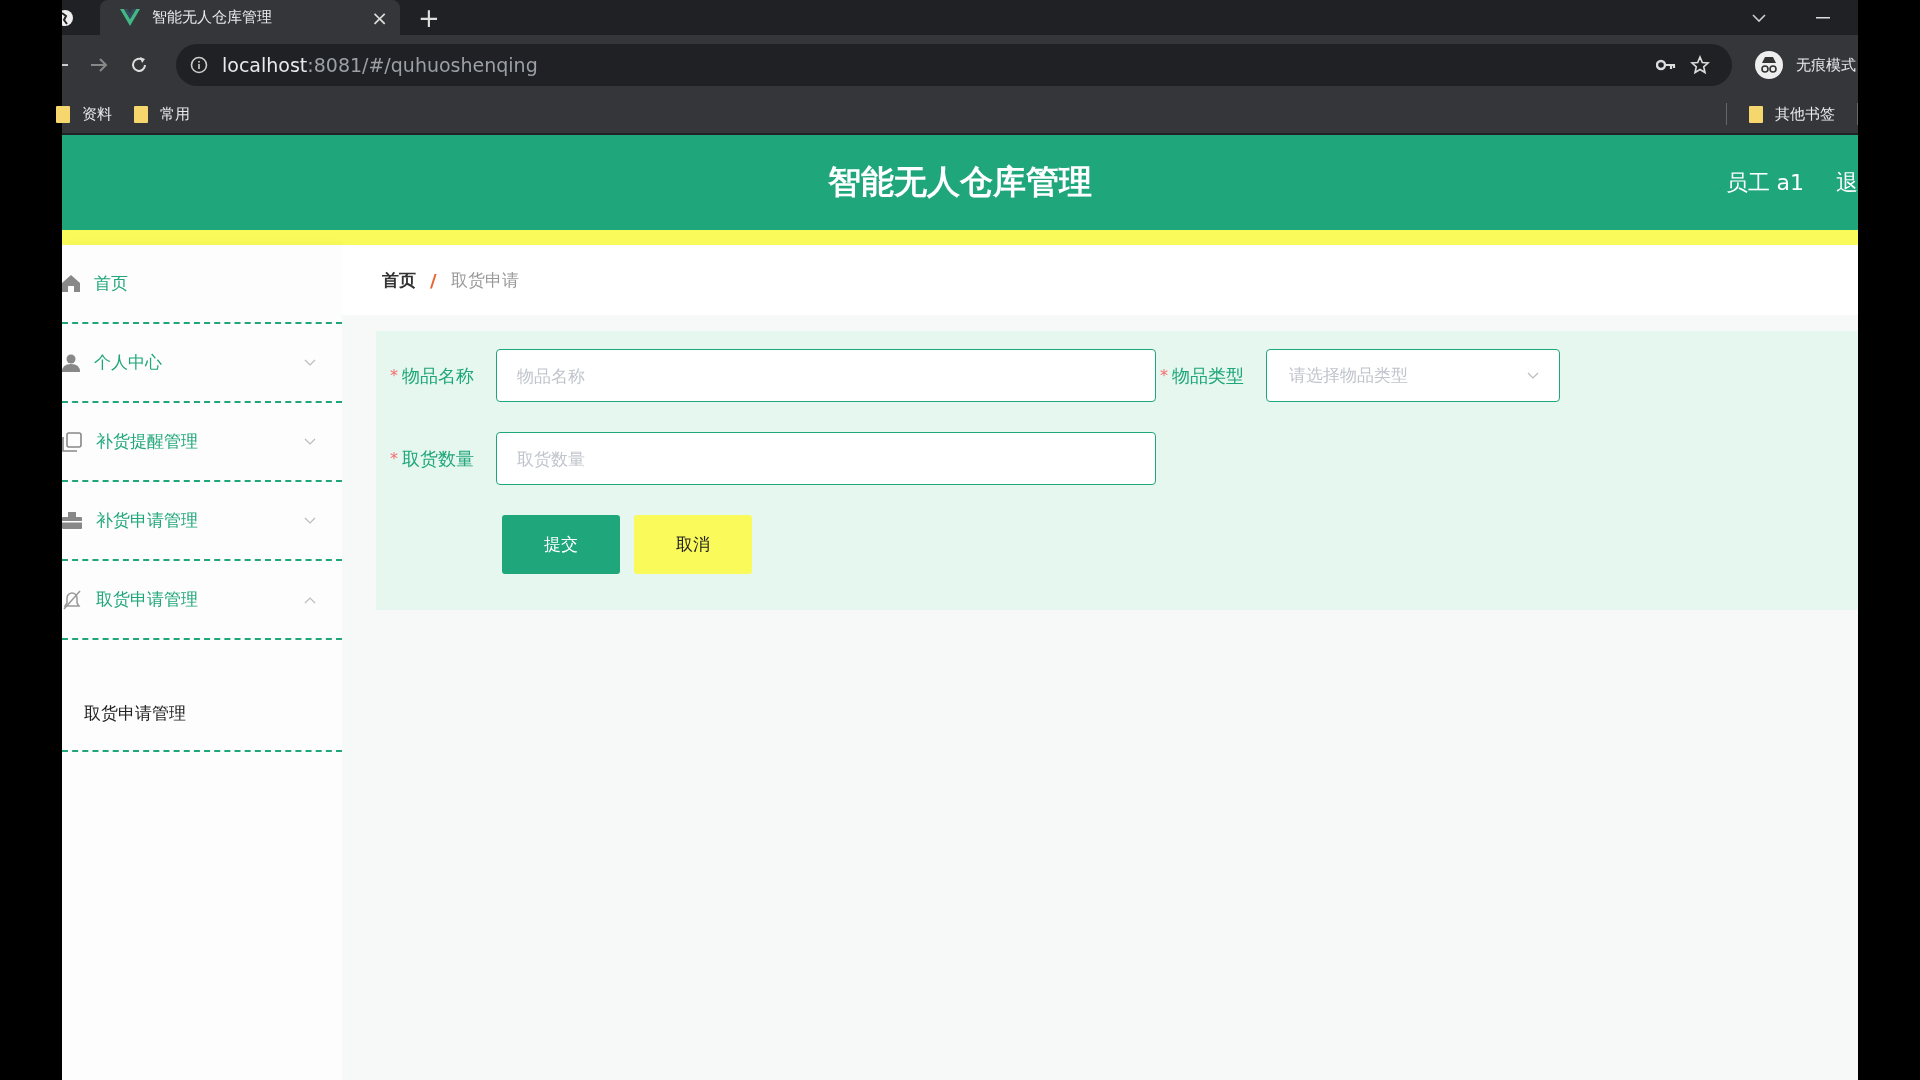 Image resolution: width=1920 pixels, height=1080 pixels. I want to click on incognito-icon, so click(1769, 65).